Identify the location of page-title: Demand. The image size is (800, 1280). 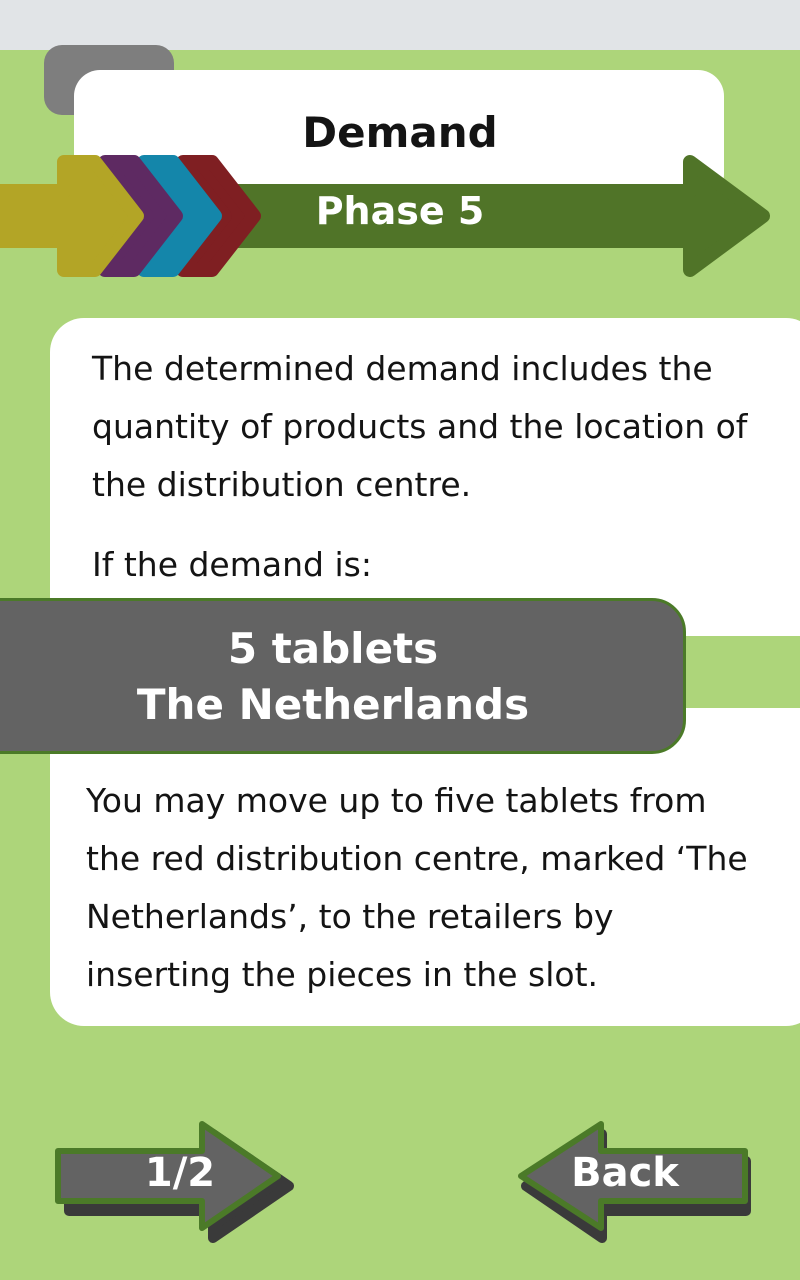
(400, 132).